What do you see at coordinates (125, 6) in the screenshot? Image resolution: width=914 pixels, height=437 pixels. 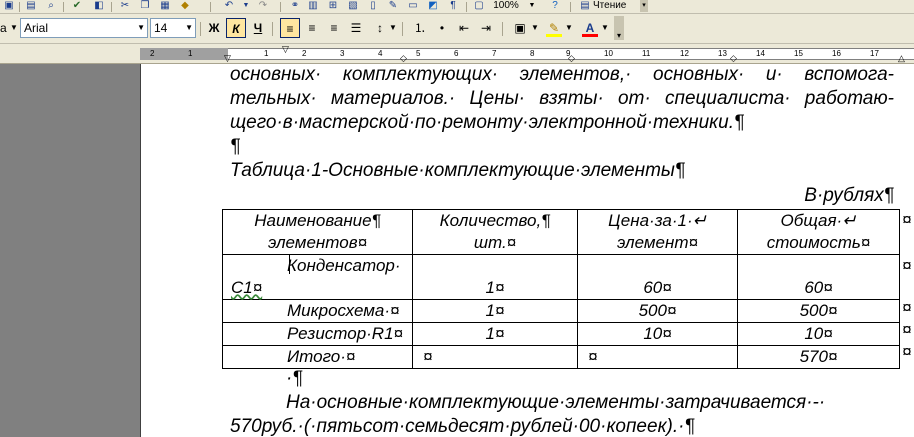 I see `cut-icon: ✂` at bounding box center [125, 6].